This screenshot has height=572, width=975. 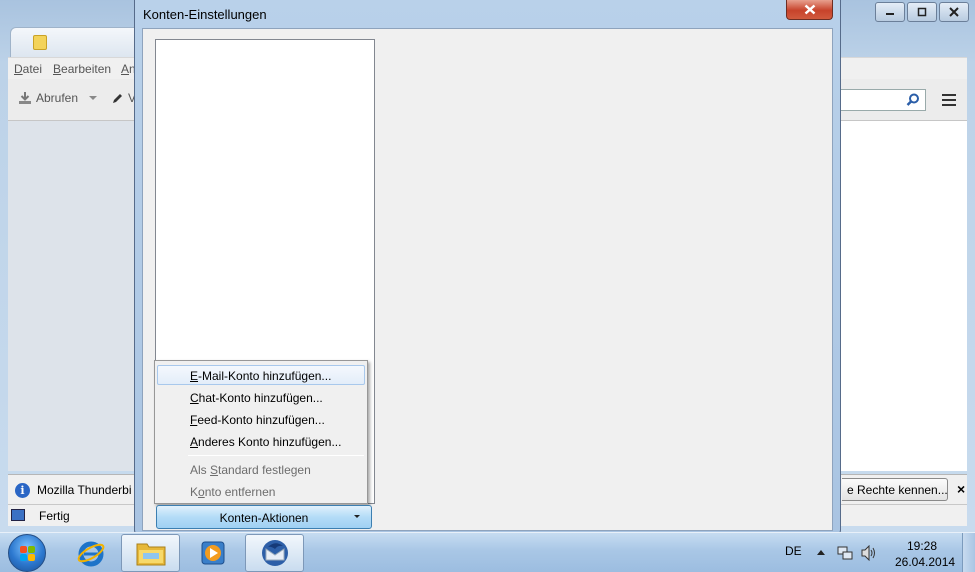 What do you see at coordinates (922, 546) in the screenshot?
I see `clock-time: 19:28` at bounding box center [922, 546].